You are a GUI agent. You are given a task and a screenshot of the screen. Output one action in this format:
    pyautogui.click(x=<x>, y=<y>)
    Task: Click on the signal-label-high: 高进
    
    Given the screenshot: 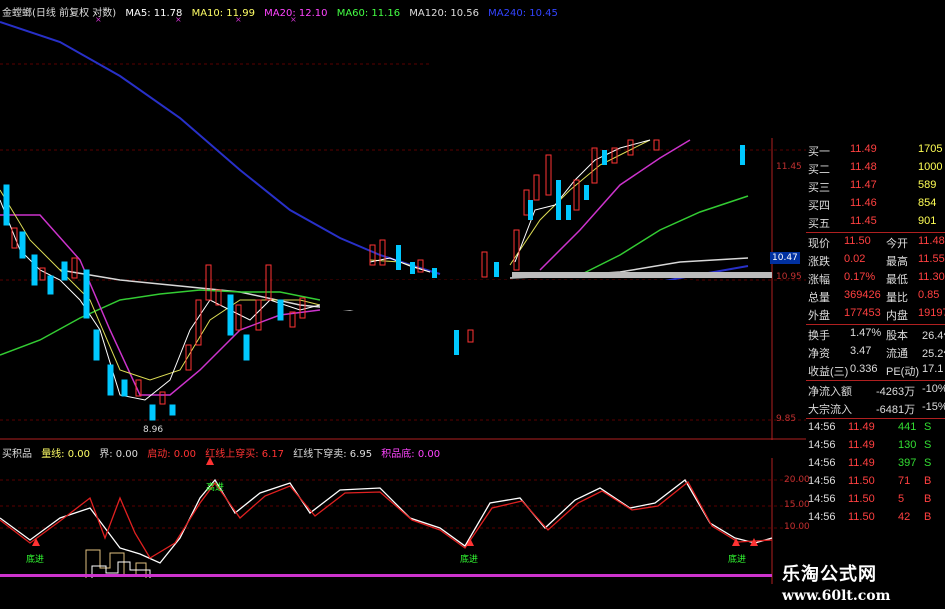 What is the action you would take?
    pyautogui.click(x=215, y=488)
    